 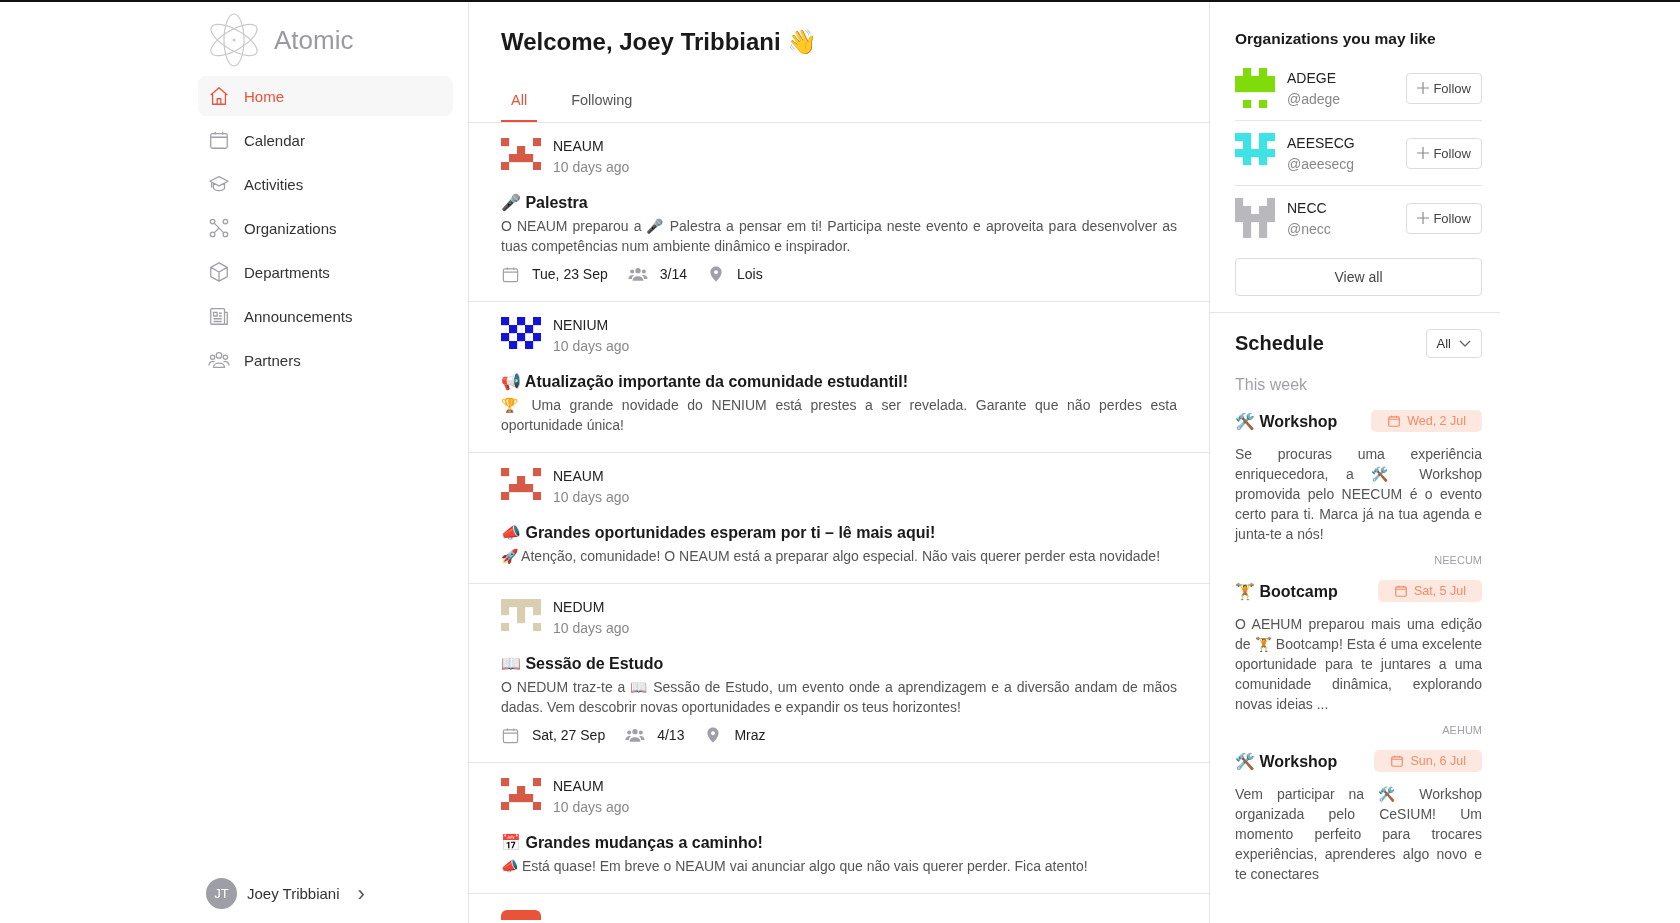 I want to click on cube-icon, so click(x=219, y=272).